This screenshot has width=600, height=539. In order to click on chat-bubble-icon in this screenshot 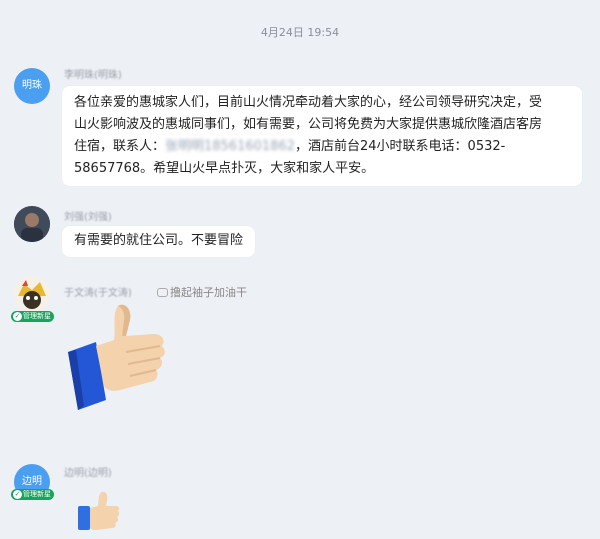, I will do `click(162, 292)`.